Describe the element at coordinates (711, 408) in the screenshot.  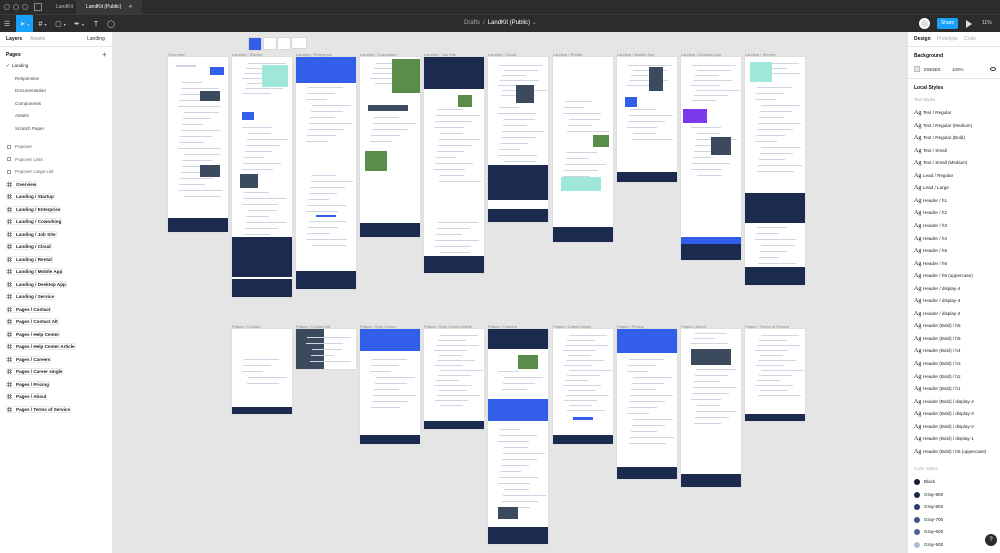
I see `frame-about` at that location.